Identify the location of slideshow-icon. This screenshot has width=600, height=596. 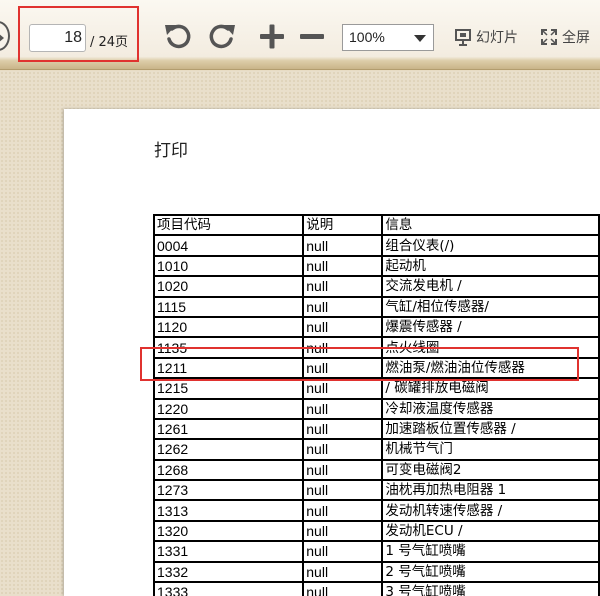
(463, 37).